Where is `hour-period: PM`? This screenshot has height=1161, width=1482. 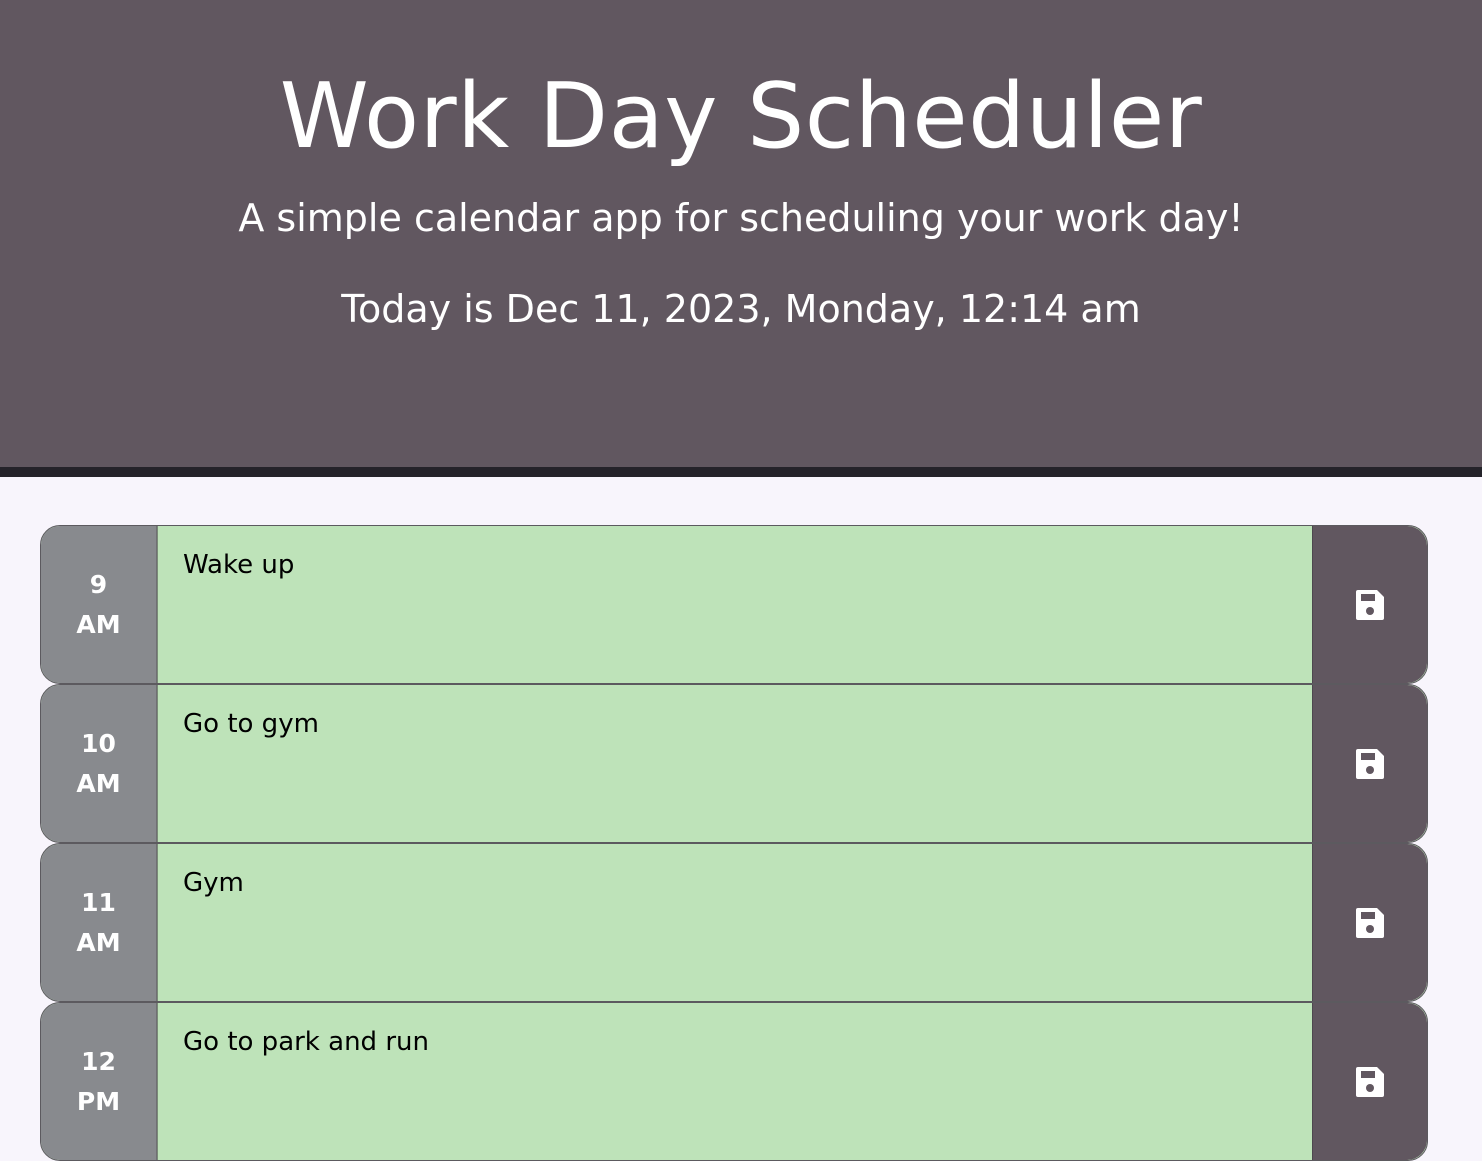
hour-period: PM is located at coordinates (98, 1101).